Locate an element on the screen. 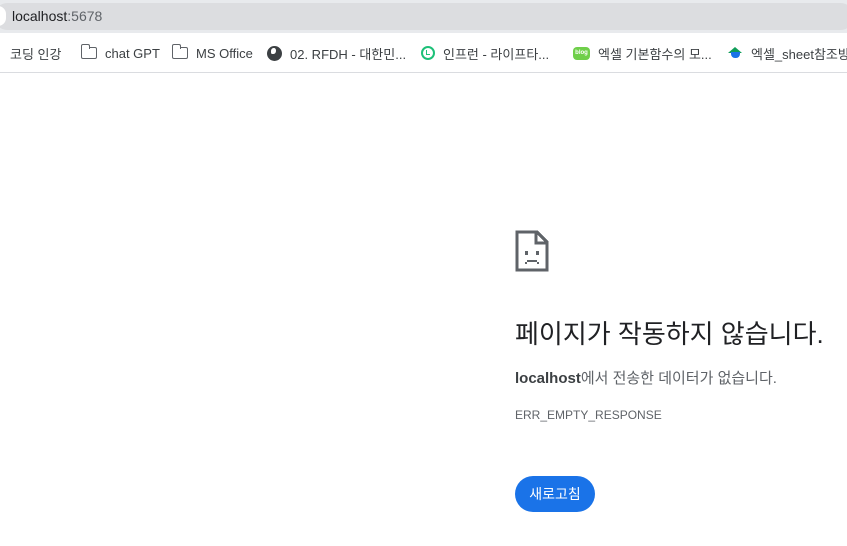  error-title: 페이지가 작동하지 않습니다. is located at coordinates (669, 334).